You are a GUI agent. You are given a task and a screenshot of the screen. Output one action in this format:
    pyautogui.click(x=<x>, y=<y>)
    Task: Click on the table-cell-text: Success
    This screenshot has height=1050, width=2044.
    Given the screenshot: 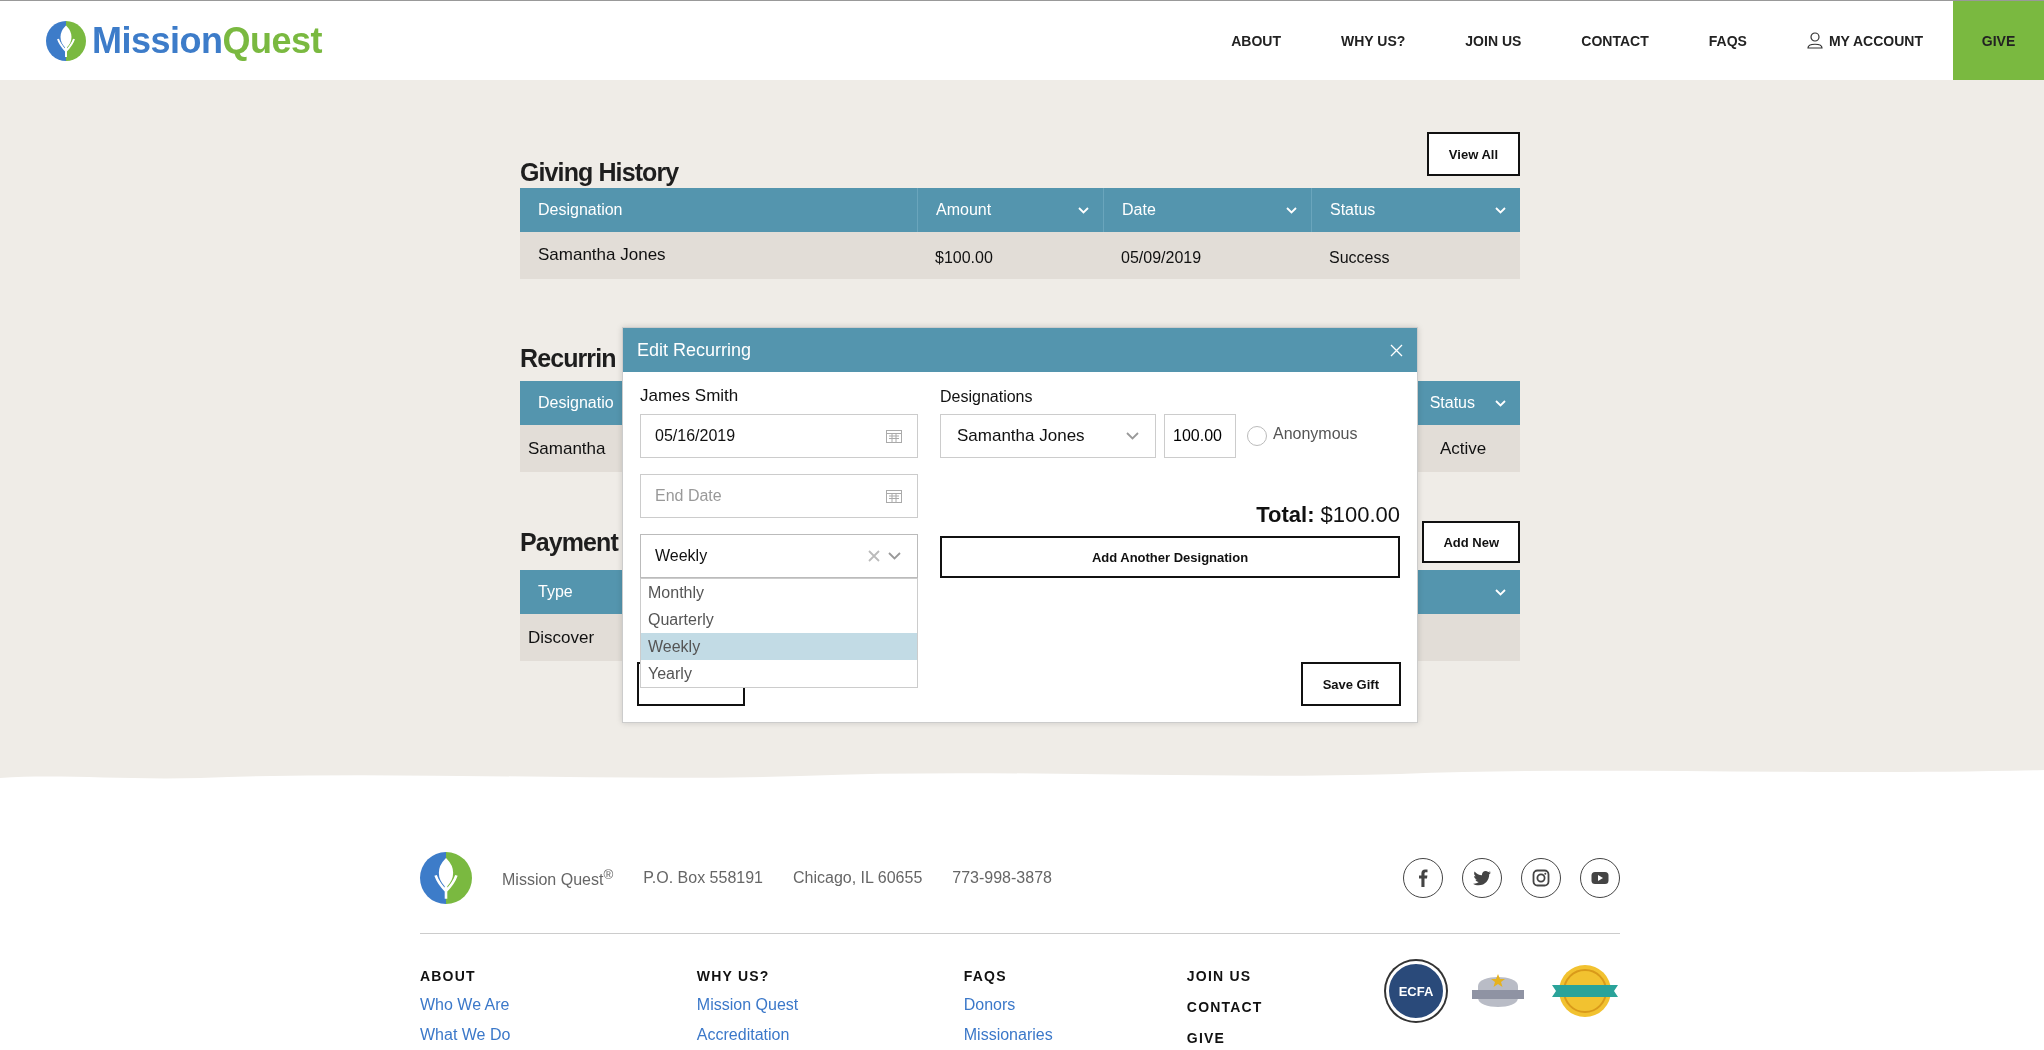 What is the action you would take?
    pyautogui.click(x=1359, y=257)
    